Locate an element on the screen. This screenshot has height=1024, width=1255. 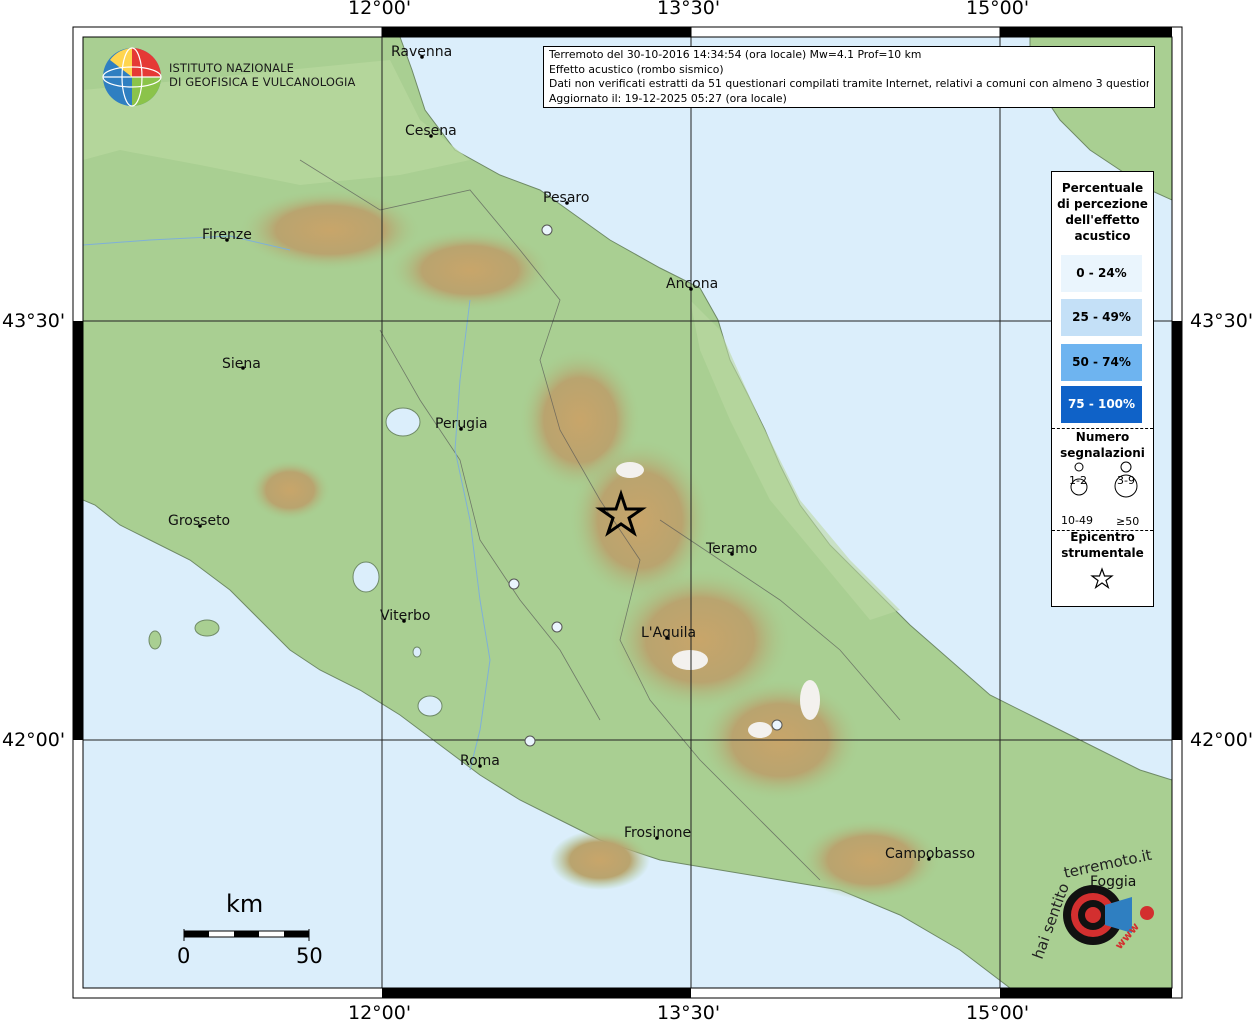
lon-label-12-bottom: 12°00' is located at coordinates (380, 1013).